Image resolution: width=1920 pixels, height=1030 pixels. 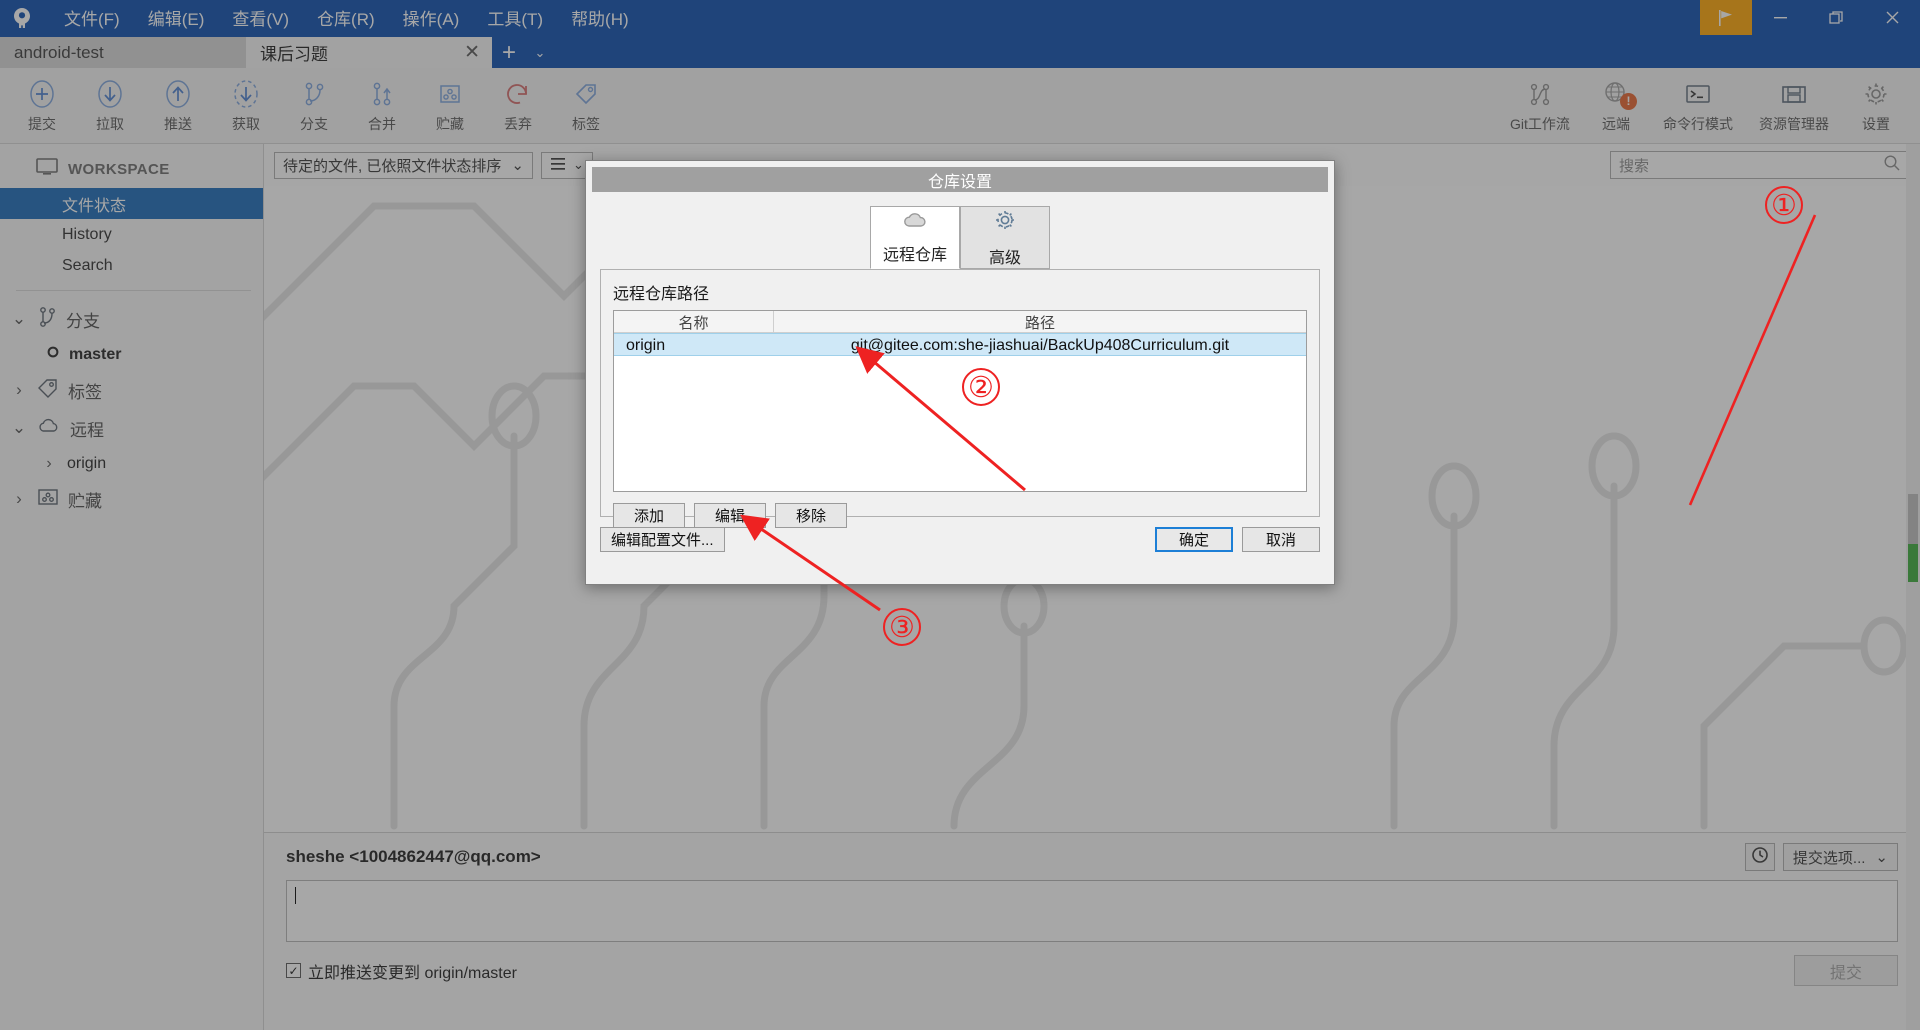 I want to click on button-label: 添加, so click(x=648, y=516).